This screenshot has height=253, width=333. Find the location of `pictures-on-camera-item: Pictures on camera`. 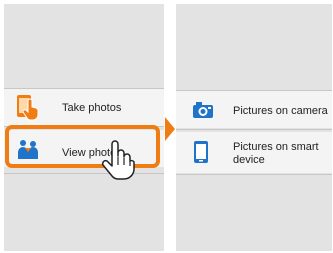

pictures-on-camera-item: Pictures on camera is located at coordinates (254, 109).